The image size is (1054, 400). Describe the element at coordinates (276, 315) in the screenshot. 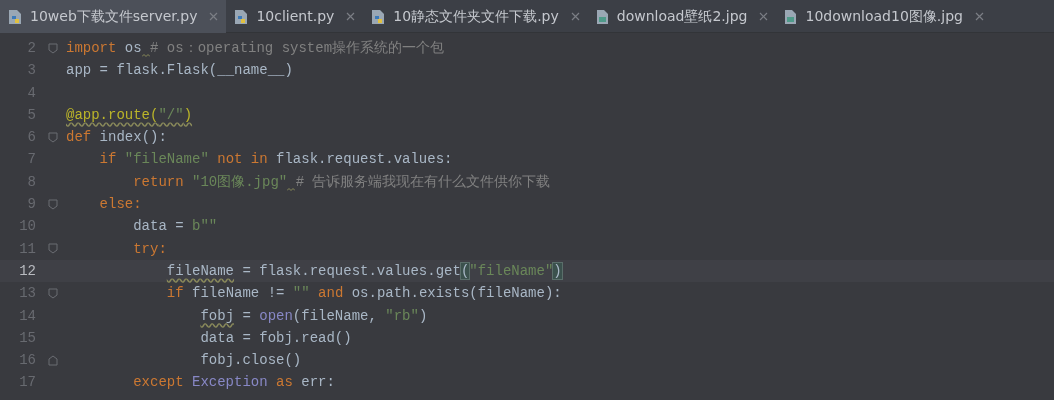

I see `code-token: open` at that location.